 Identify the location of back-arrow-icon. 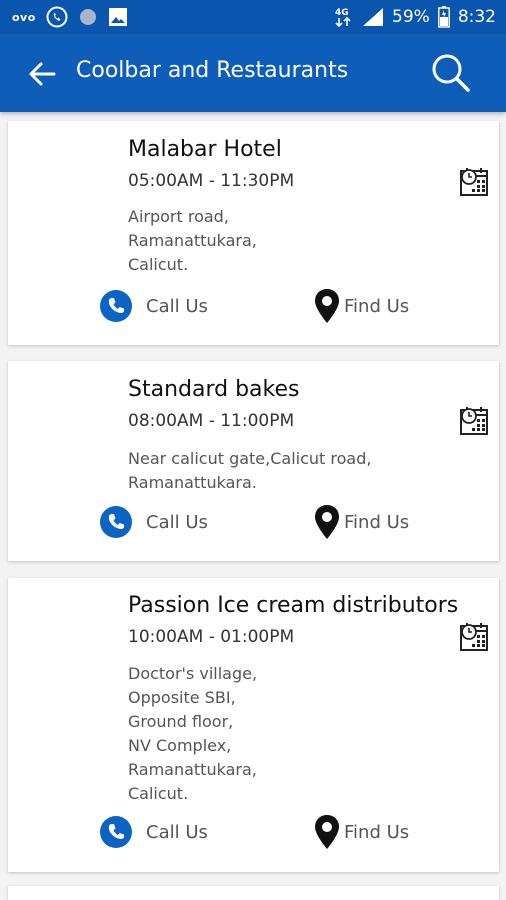
(42, 74).